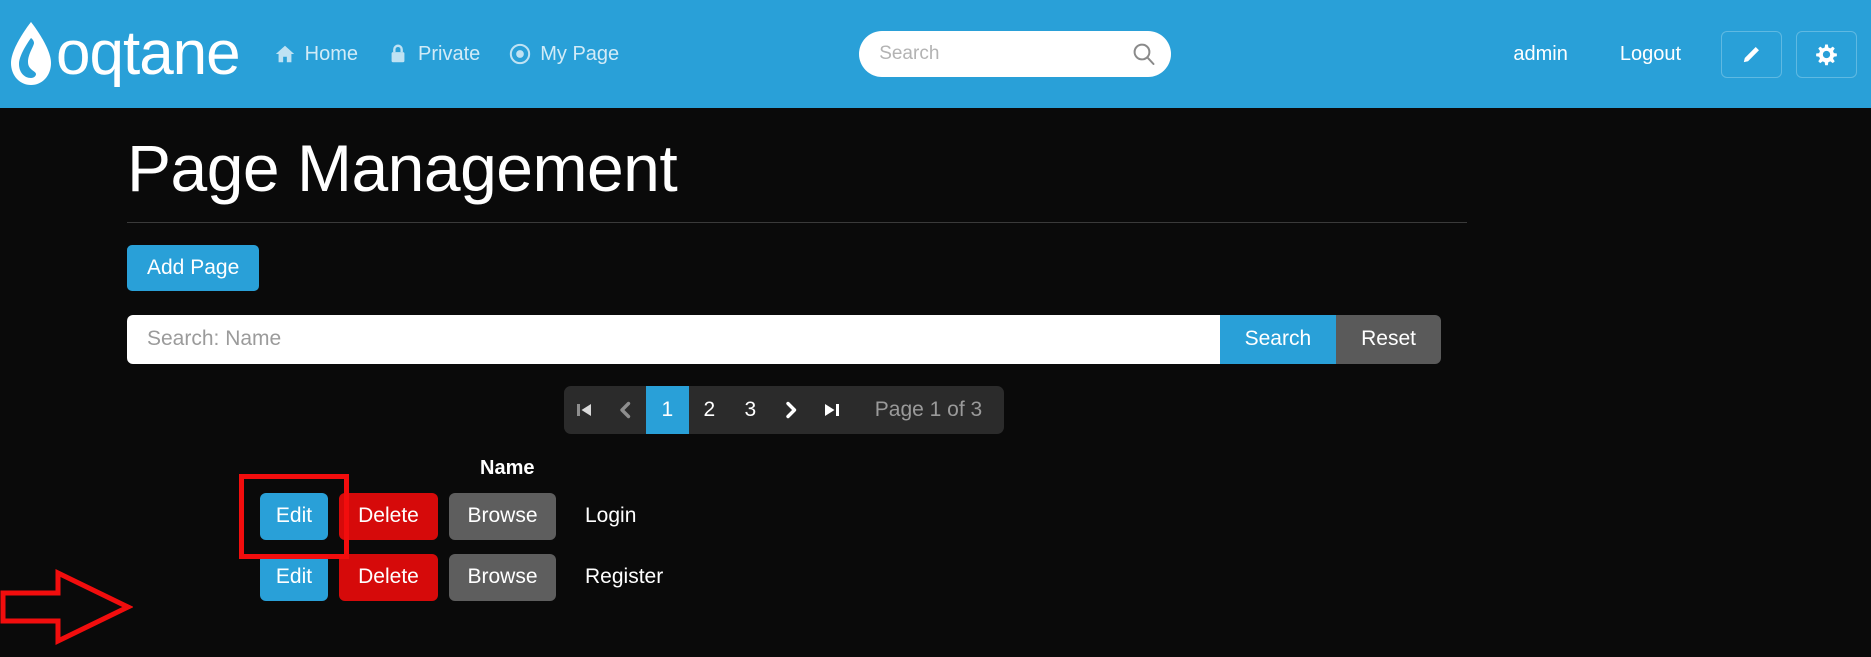  I want to click on brand-logo: oqtane, so click(124, 53).